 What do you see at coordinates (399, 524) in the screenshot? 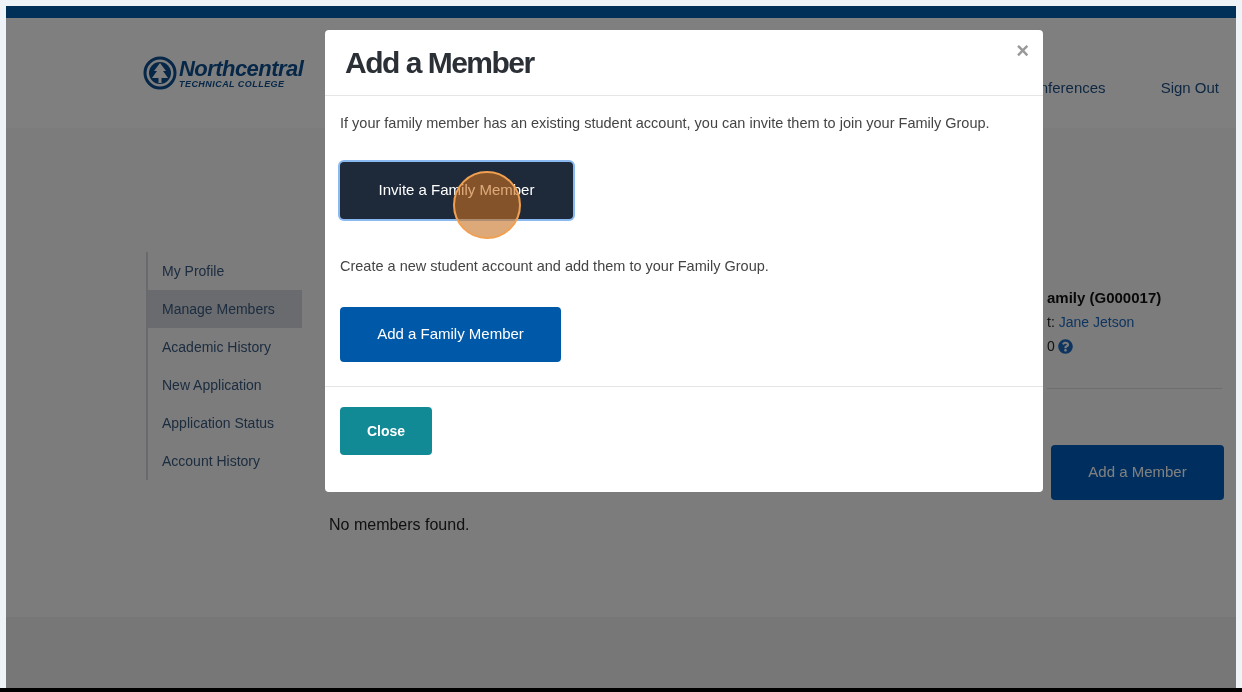
I see `empty-message: No members found.` at bounding box center [399, 524].